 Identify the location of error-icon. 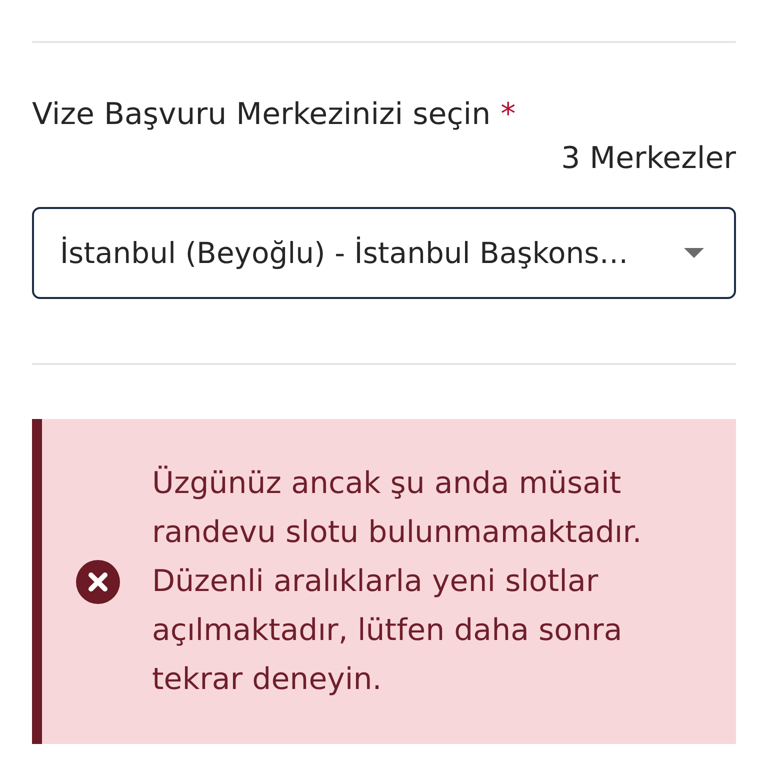
(98, 582).